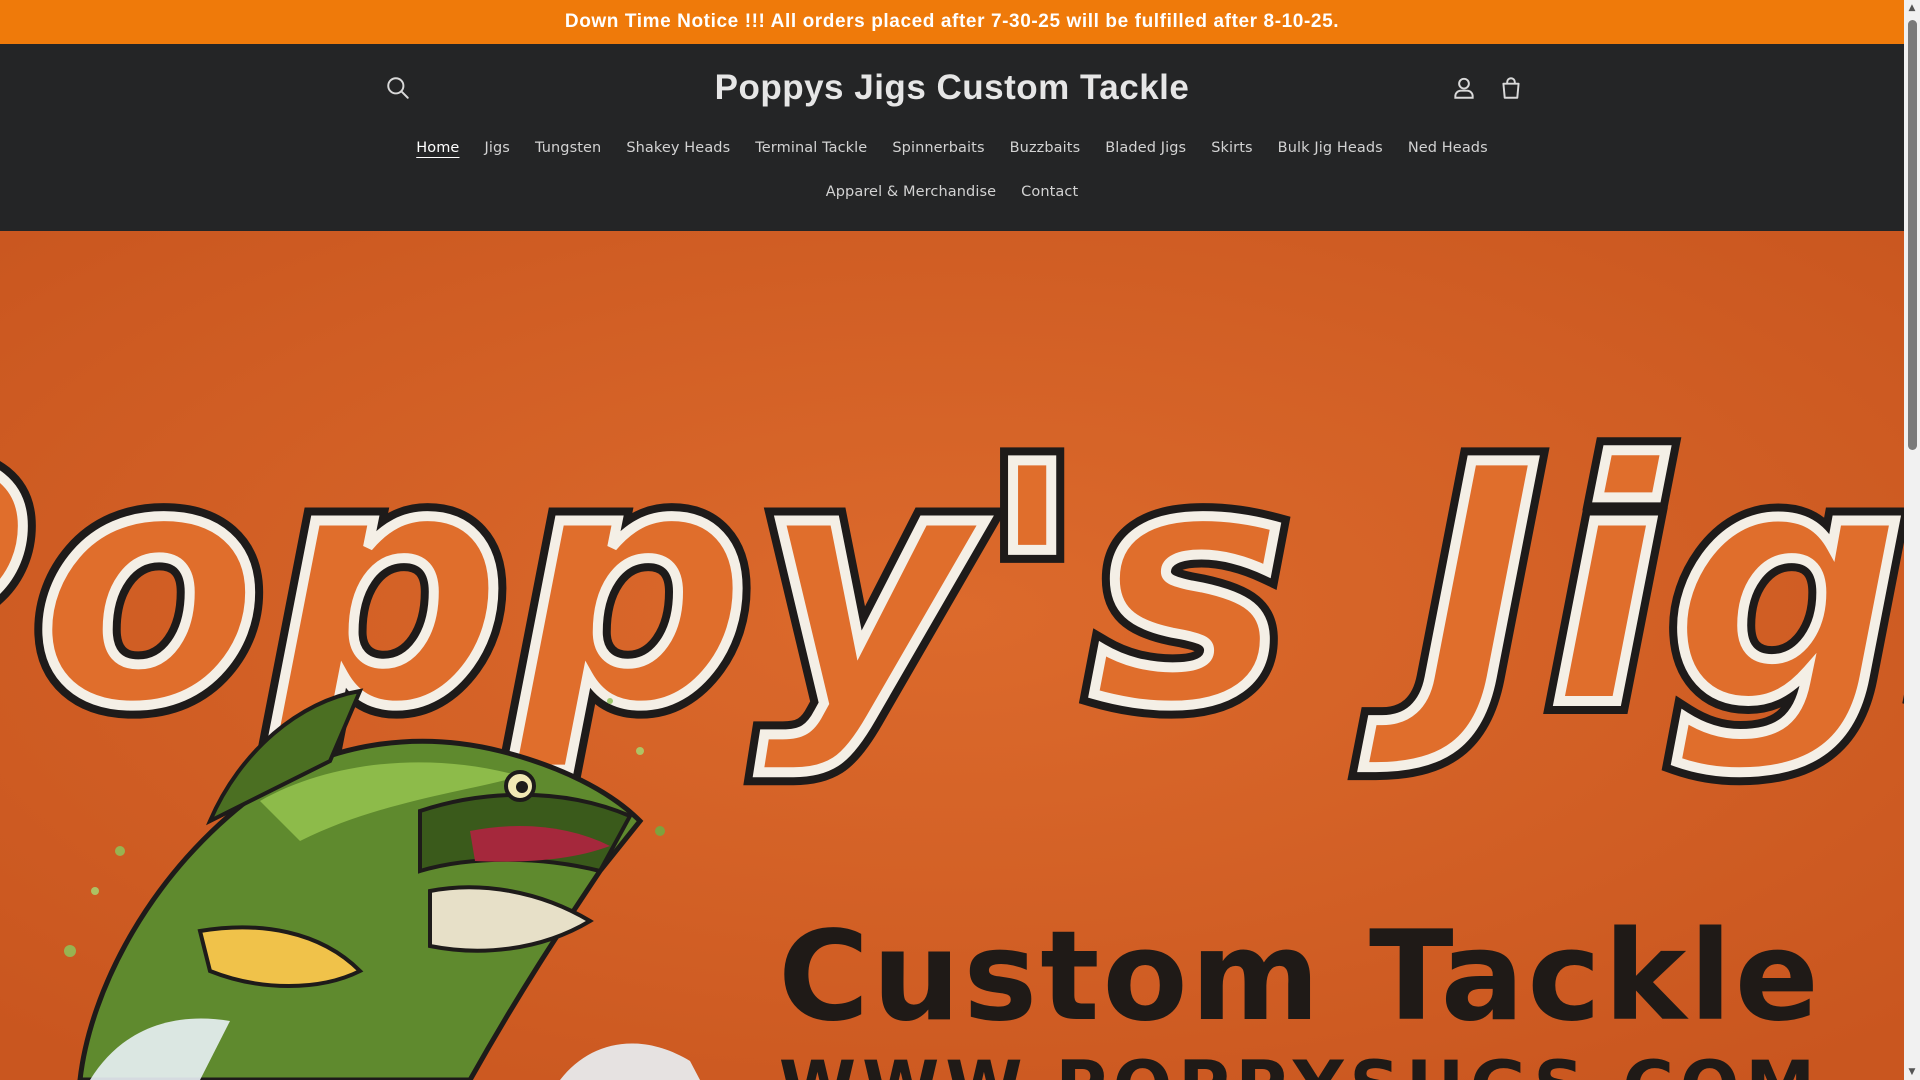 This screenshot has width=1920, height=1080. What do you see at coordinates (910, 192) in the screenshot?
I see `nav-item-apparel-merchandise: Apparel & Merchandise` at bounding box center [910, 192].